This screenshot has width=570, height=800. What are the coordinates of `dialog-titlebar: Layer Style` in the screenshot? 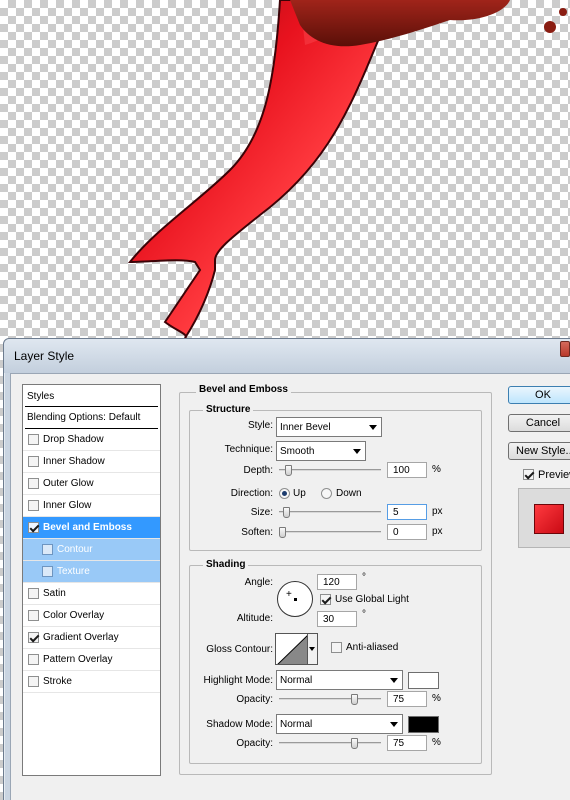 It's located at (287, 356).